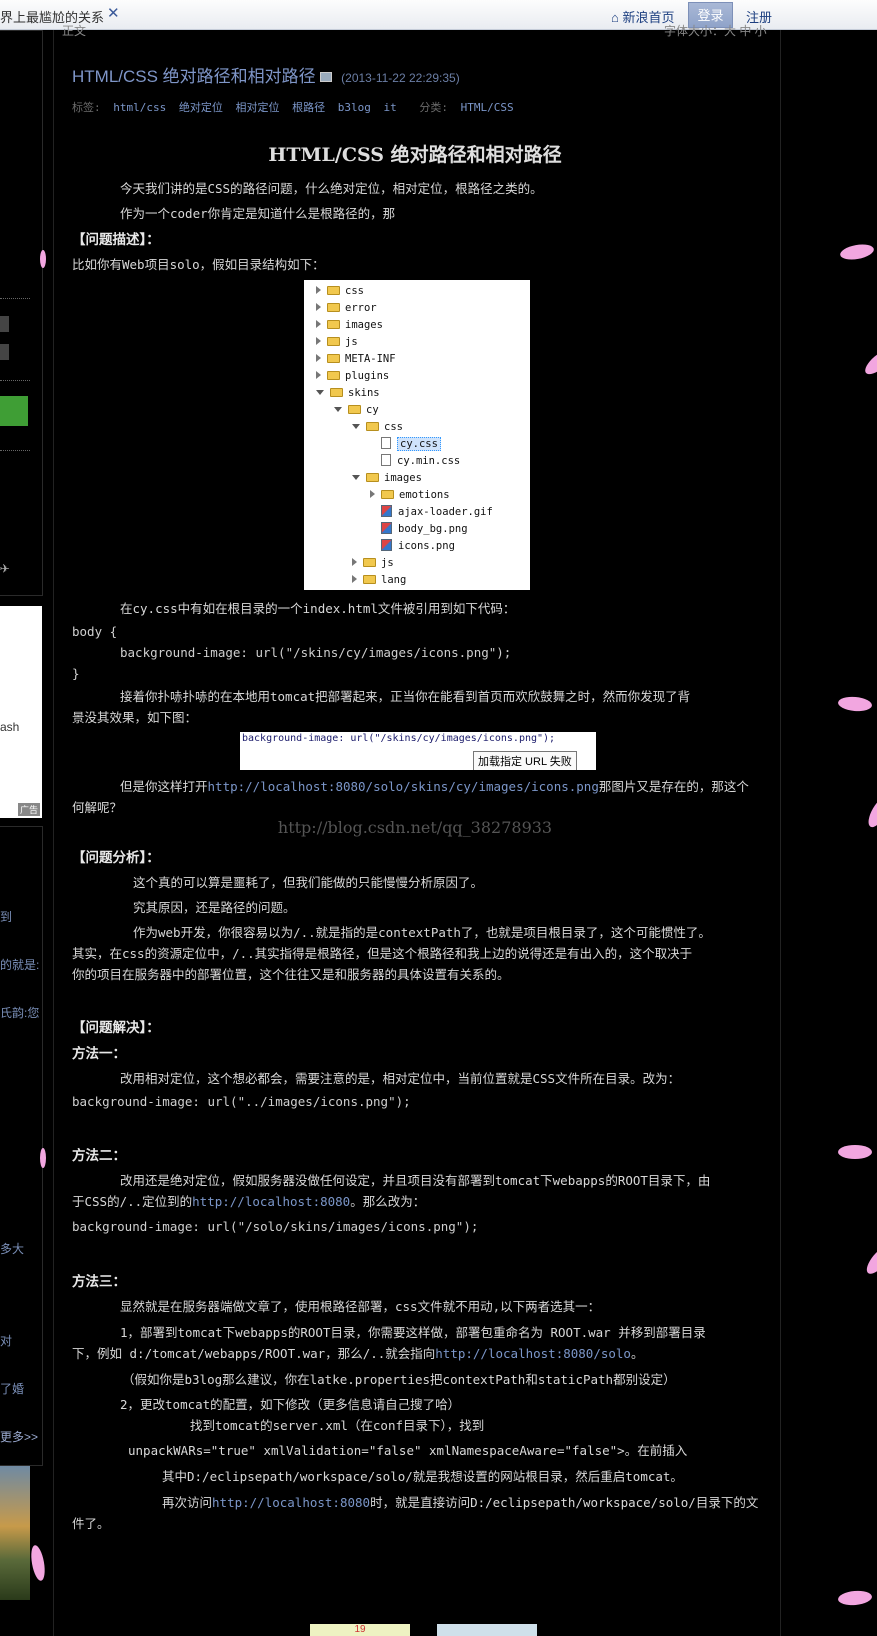  Describe the element at coordinates (487, 1630) in the screenshot. I see `share-button` at that location.